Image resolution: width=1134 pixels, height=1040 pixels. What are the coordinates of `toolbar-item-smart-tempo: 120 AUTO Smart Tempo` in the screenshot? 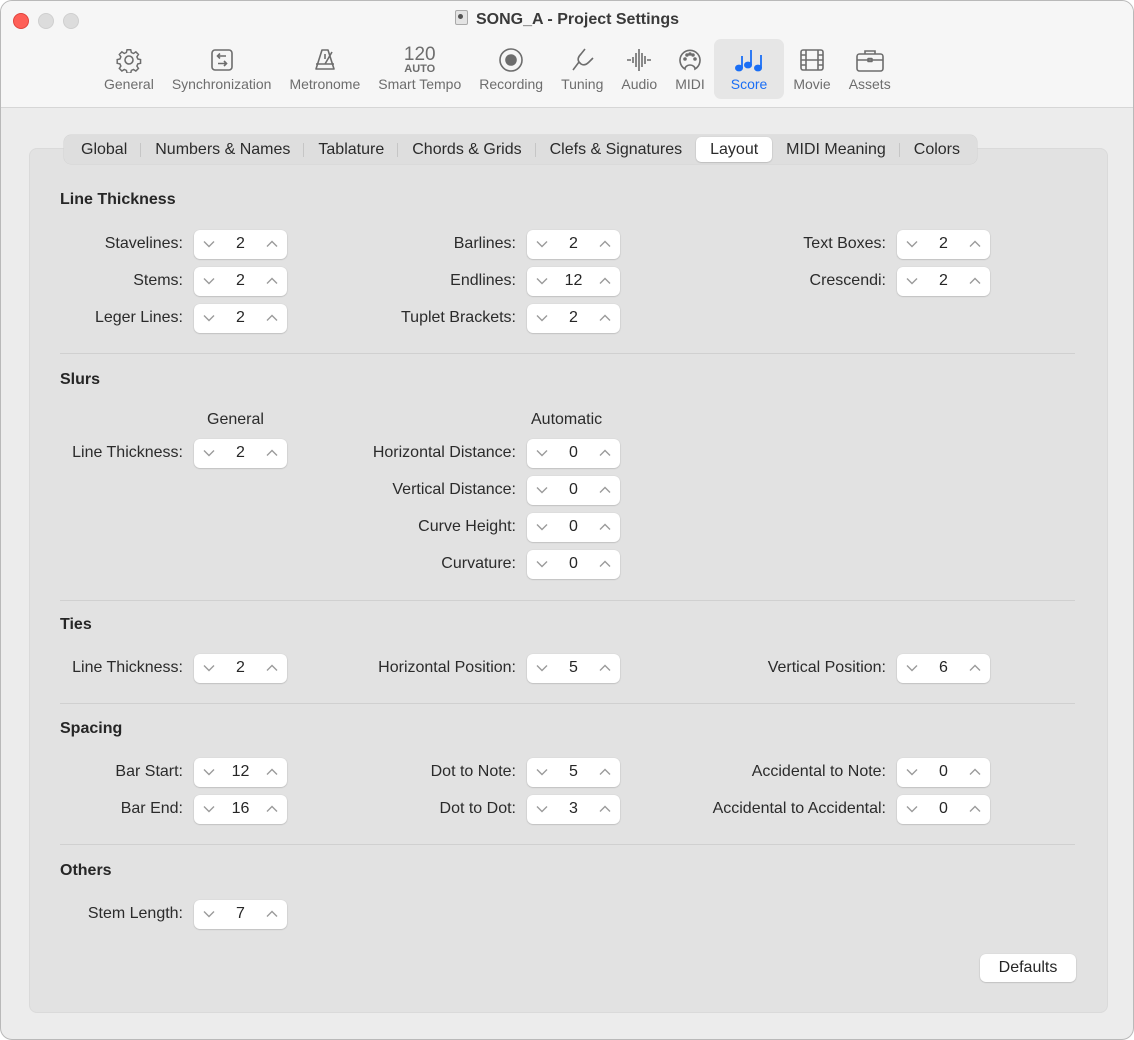 It's located at (419, 69).